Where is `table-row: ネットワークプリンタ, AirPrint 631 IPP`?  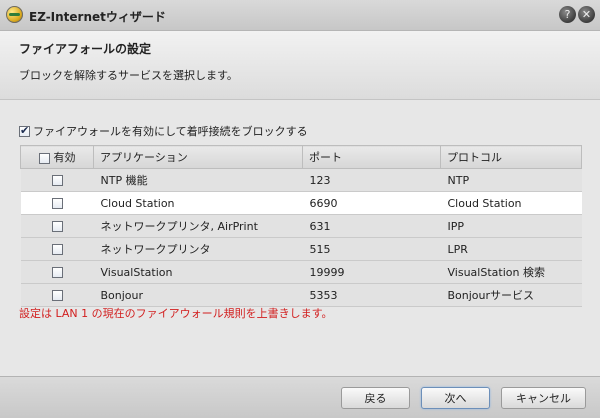
table-row: ネットワークプリンタ, AirPrint 631 IPP is located at coordinates (301, 226).